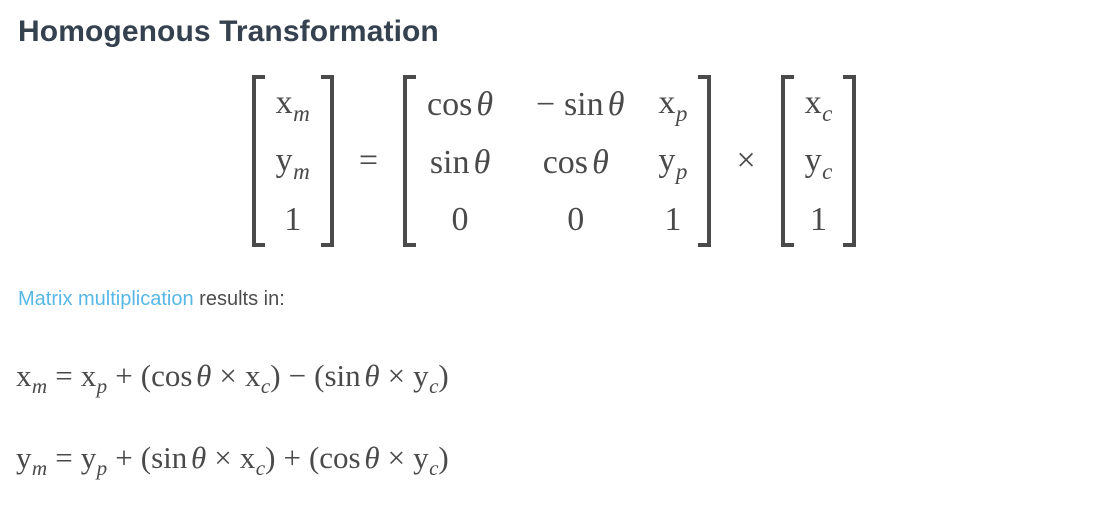 This screenshot has width=1108, height=530. I want to click on matrix-cell-r3c2: 0, so click(576, 219).